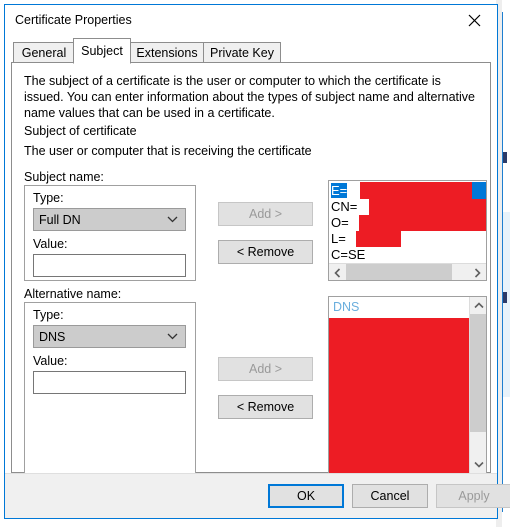  Describe the element at coordinates (80, 131) in the screenshot. I see `subject-of-certificate-heading: Subject of certificate` at that location.